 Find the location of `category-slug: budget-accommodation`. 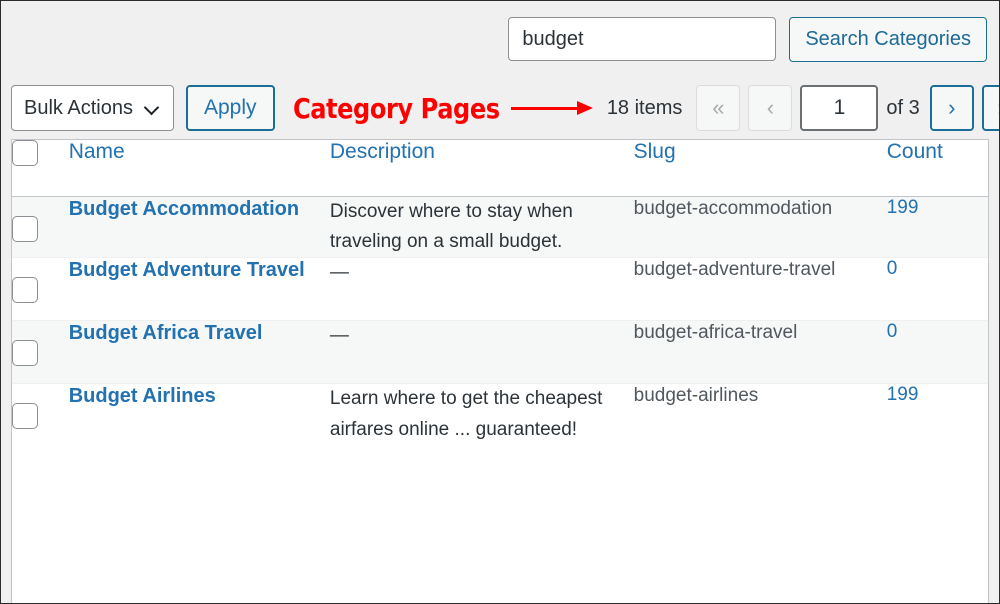

category-slug: budget-accommodation is located at coordinates (733, 208).